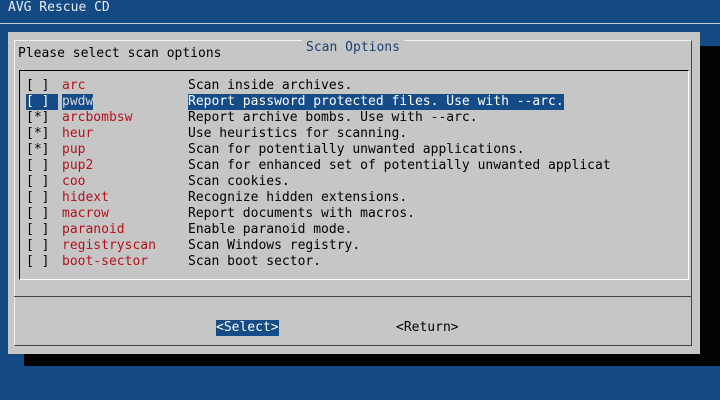 This screenshot has width=720, height=400. I want to click on option-description: Scan Windows registry., so click(274, 245).